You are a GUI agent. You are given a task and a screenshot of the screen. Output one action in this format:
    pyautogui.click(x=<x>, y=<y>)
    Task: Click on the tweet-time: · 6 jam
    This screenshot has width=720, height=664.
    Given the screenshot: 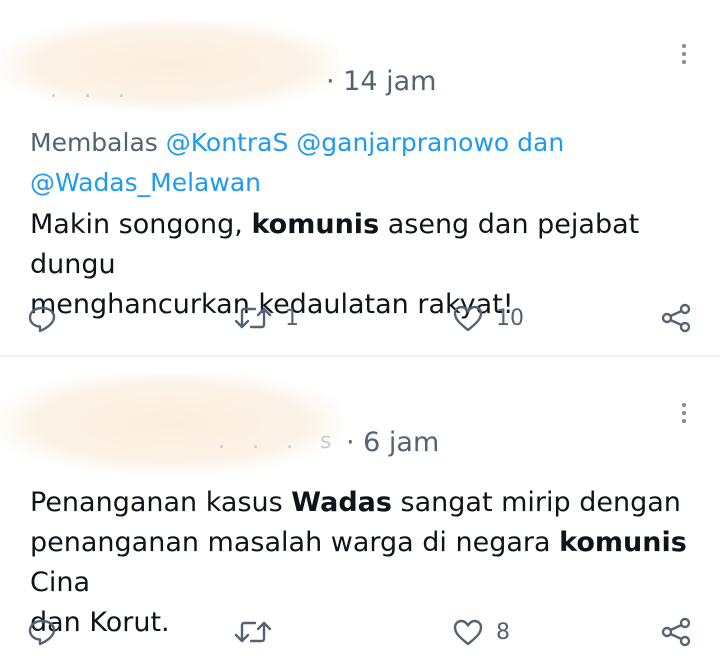 What is the action you would take?
    pyautogui.click(x=392, y=442)
    